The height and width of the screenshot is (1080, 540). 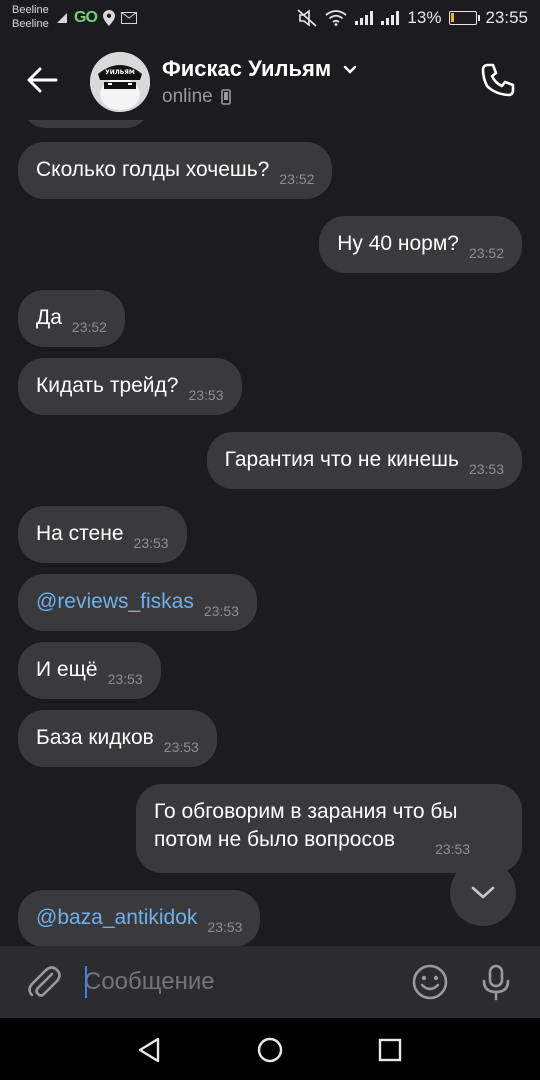 What do you see at coordinates (306, 811) in the screenshot?
I see `message-text-line-1: Го обговорим в зарания что бы` at bounding box center [306, 811].